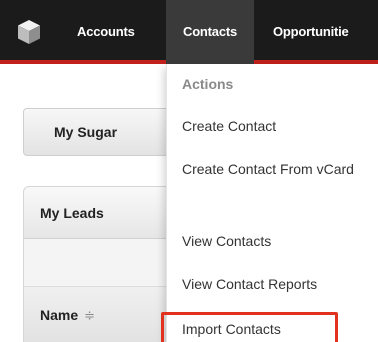 The height and width of the screenshot is (342, 378). I want to click on nav-tab-contacts: Contacts, so click(210, 32).